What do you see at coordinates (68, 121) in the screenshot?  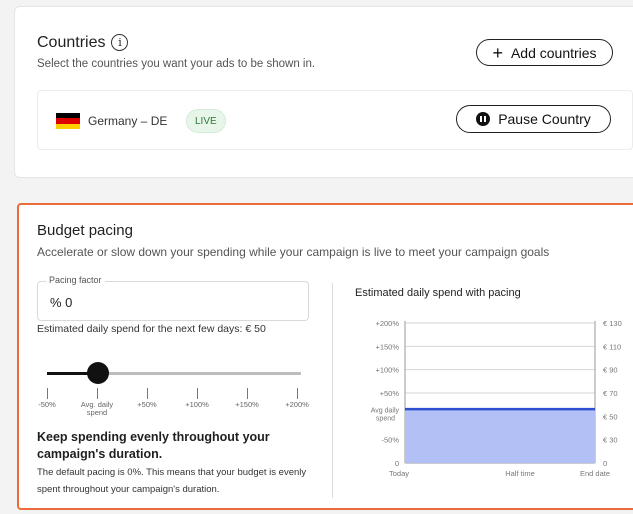 I see `germany-flag-icon` at bounding box center [68, 121].